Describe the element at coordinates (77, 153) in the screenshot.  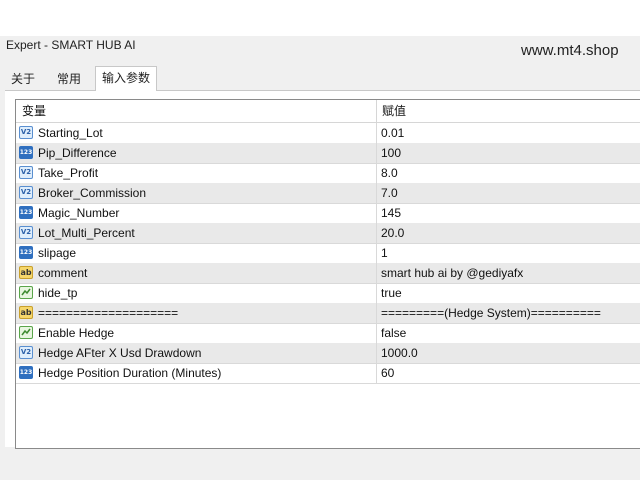
I see `parameter-name: Pip_Difference` at that location.